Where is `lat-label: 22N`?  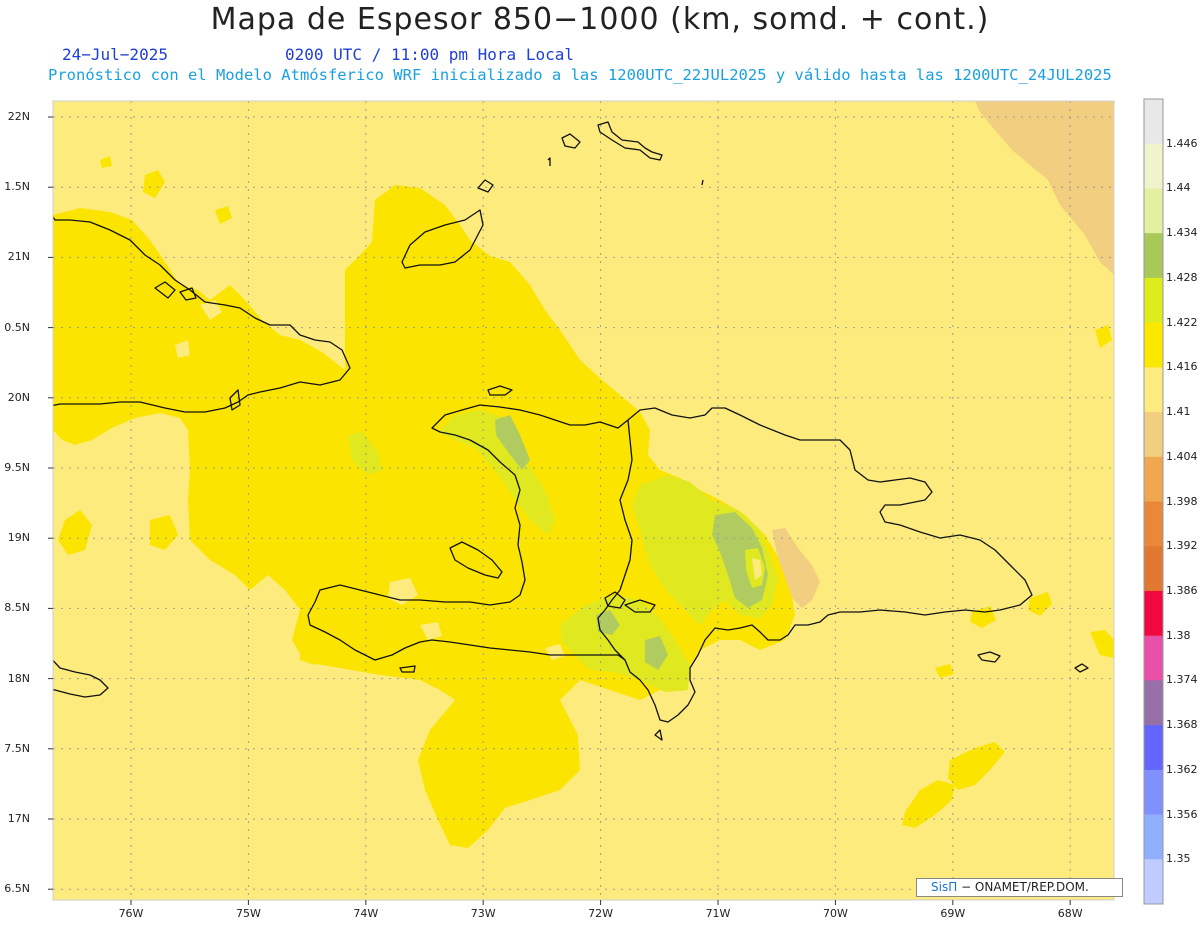 lat-label: 22N is located at coordinates (18, 116).